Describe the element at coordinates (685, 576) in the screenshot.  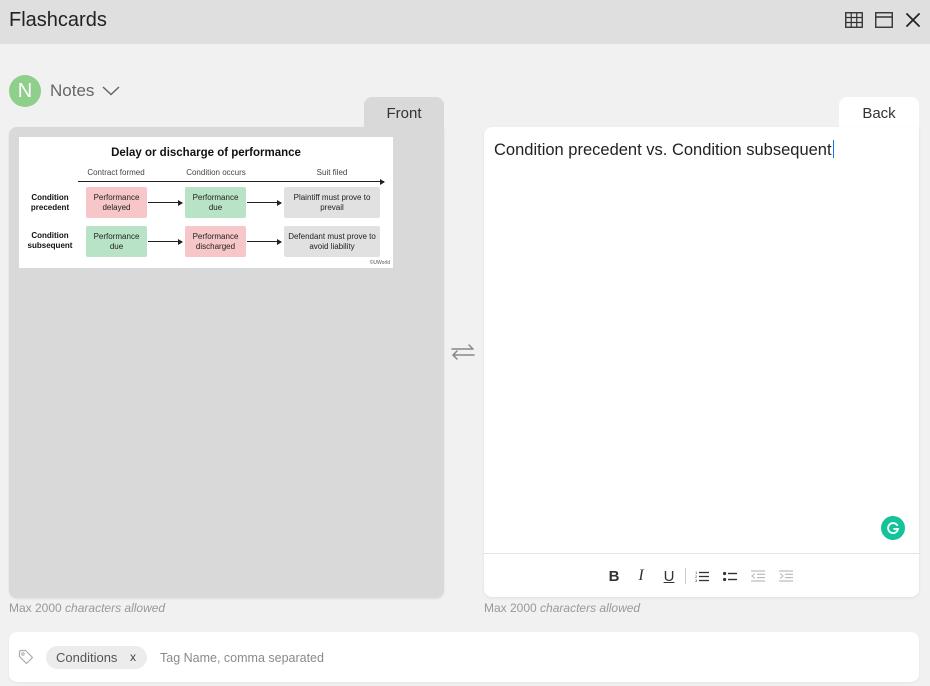
I see `toolbar-divider` at that location.